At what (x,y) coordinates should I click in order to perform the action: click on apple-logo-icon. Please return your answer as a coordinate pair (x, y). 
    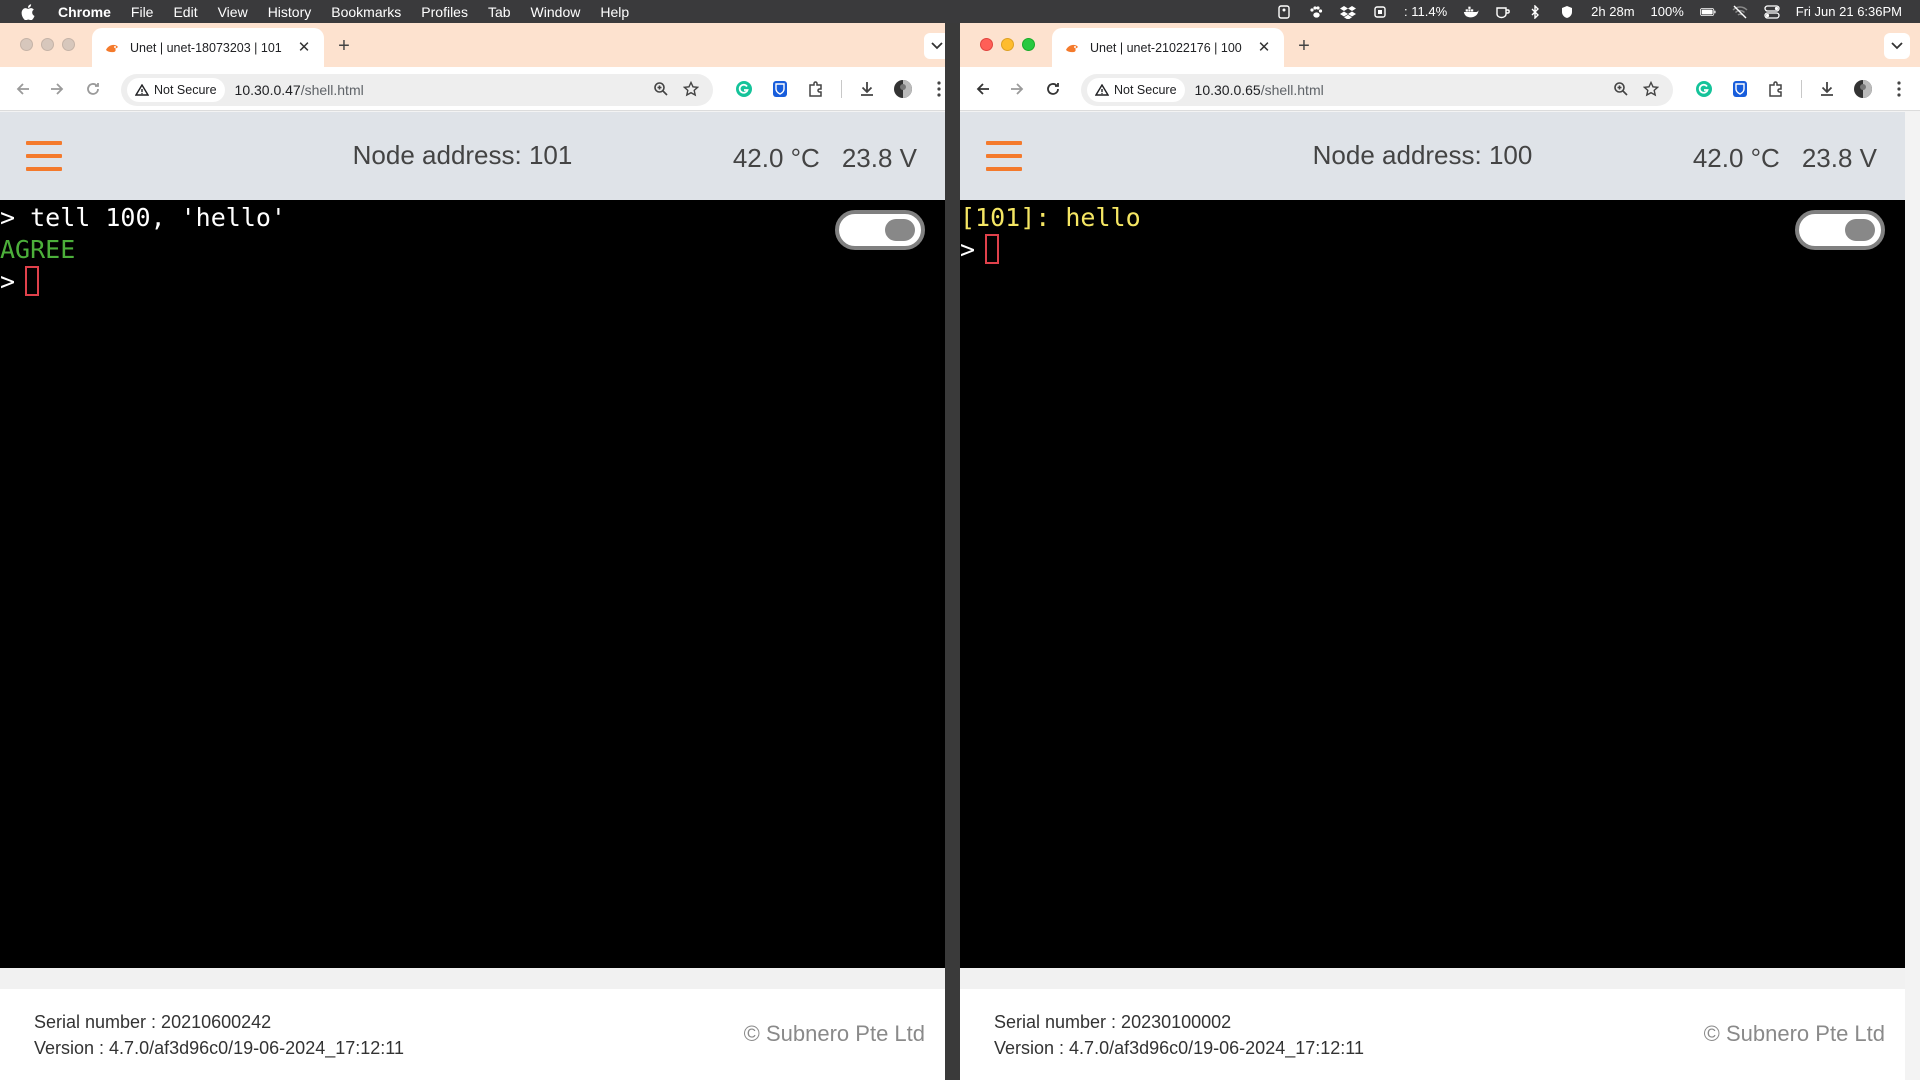
    Looking at the image, I should click on (28, 12).